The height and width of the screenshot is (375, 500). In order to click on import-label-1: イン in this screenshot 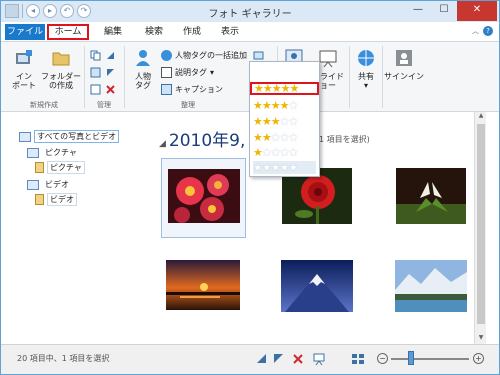, I will do `click(24, 76)`.